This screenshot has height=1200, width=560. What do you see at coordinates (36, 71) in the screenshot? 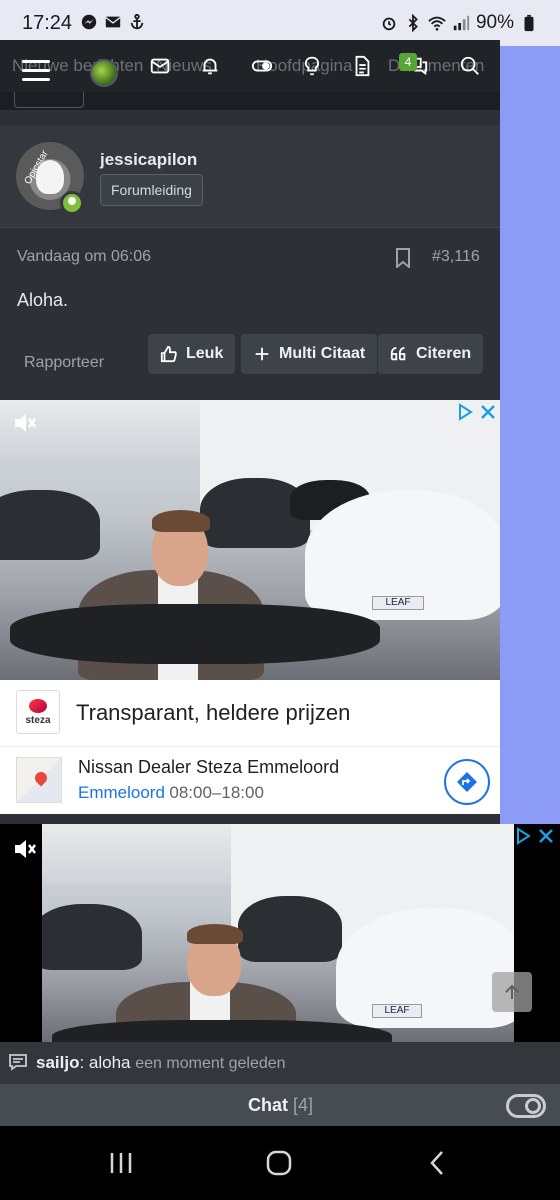
I see `menu-icon` at bounding box center [36, 71].